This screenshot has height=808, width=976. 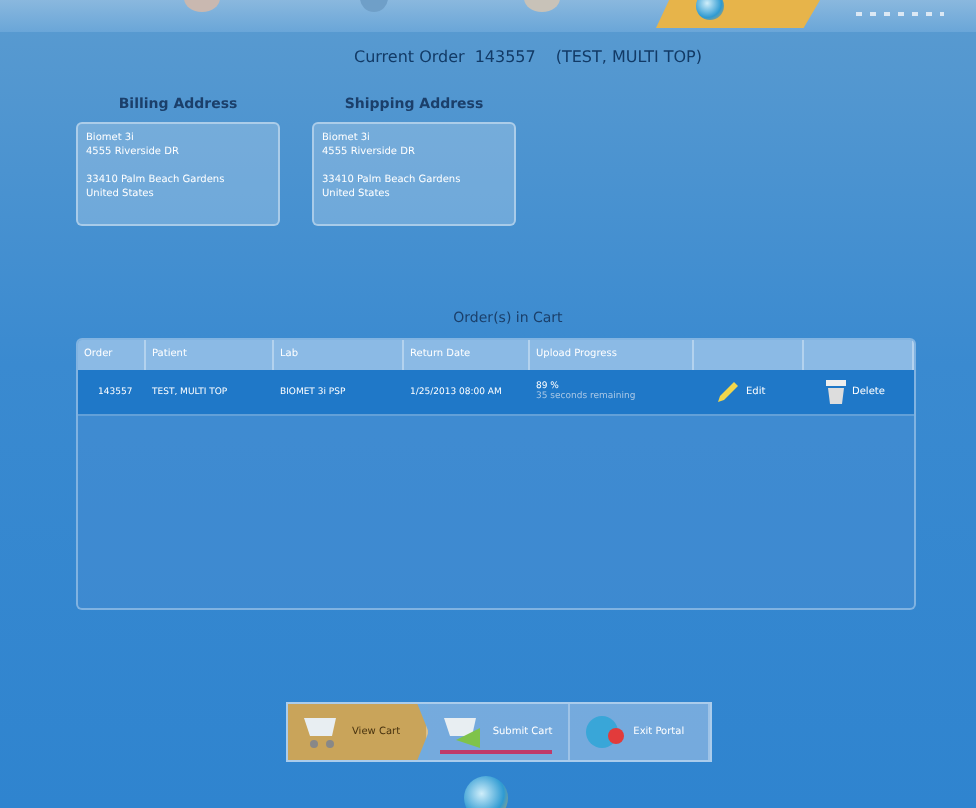 What do you see at coordinates (505, 57) in the screenshot?
I see `current-order-number: 143557` at bounding box center [505, 57].